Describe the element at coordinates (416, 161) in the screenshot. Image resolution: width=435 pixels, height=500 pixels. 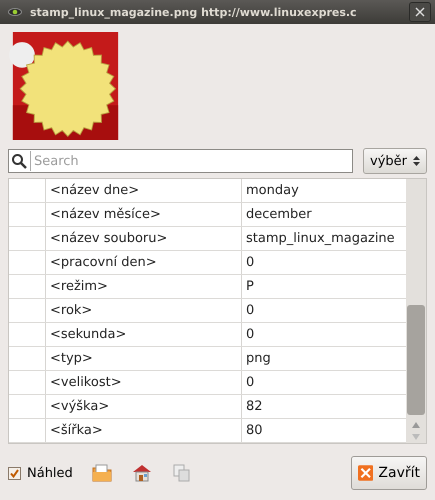
I see `updown-arrow-icon` at that location.